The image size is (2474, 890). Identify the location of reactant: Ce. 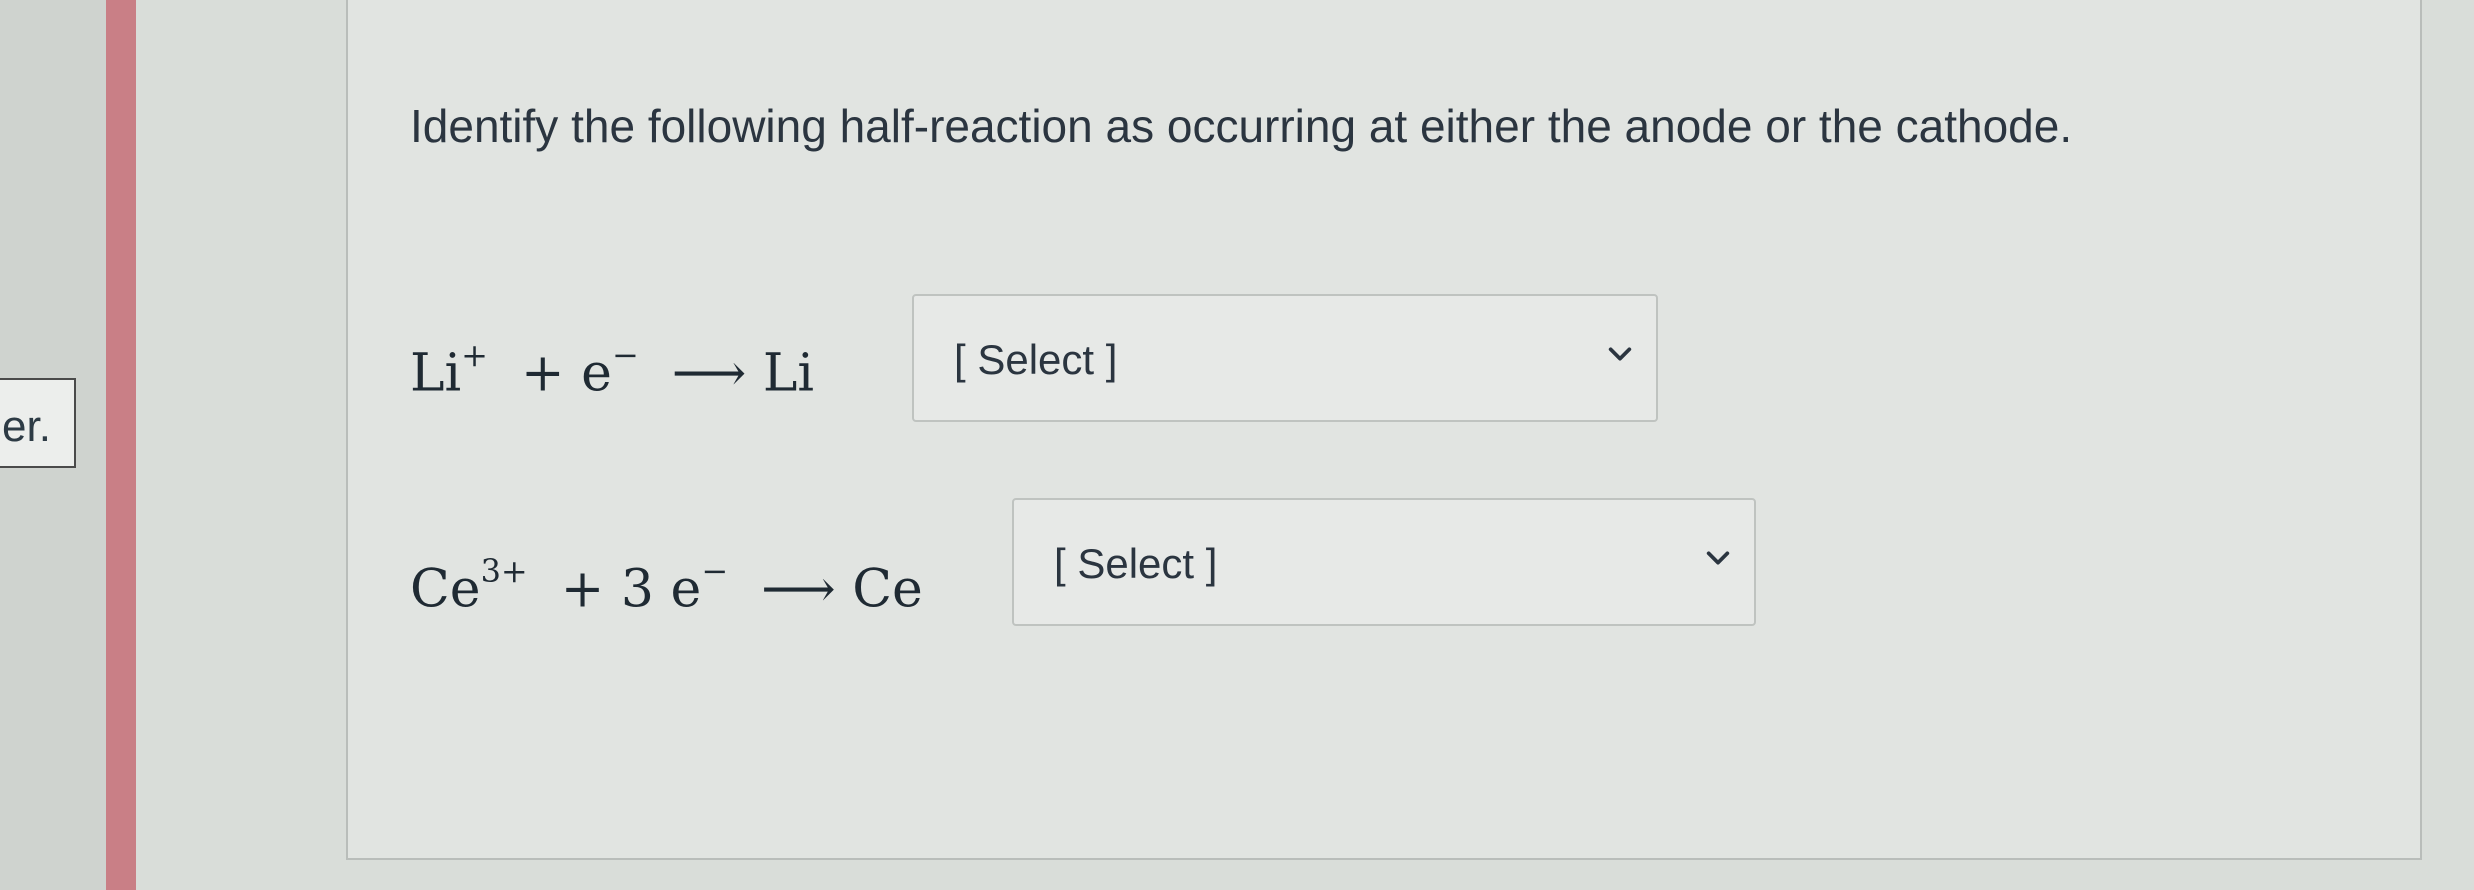
(445, 589).